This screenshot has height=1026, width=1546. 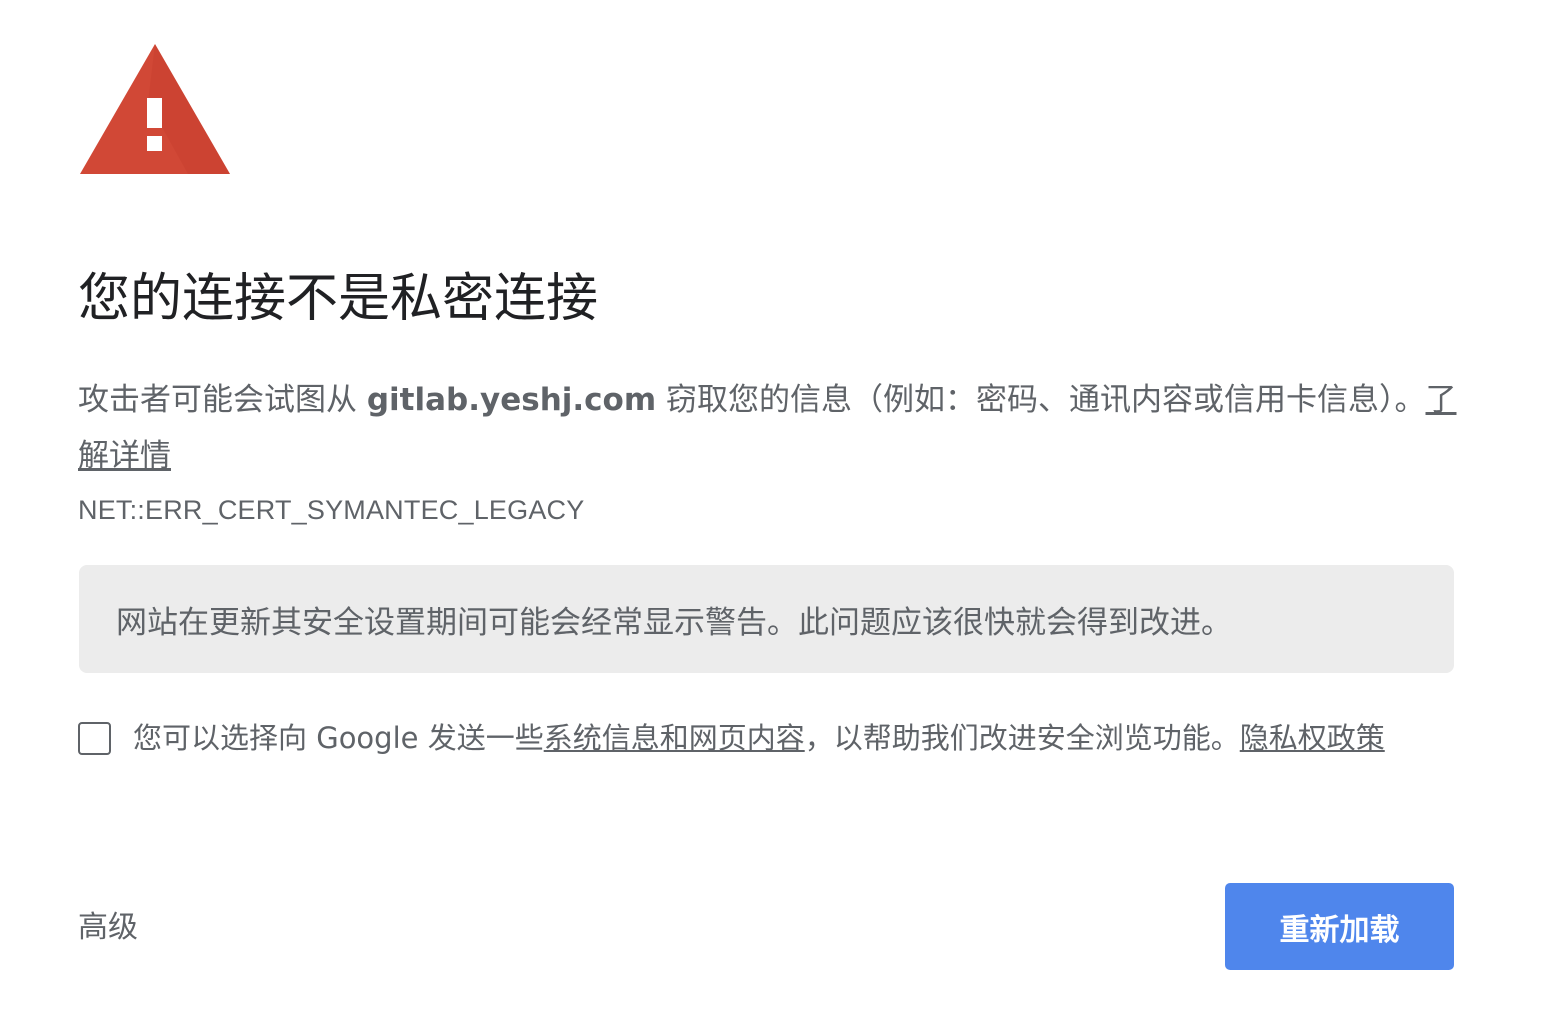 I want to click on explanation-prefix: 攻击者可能会试图从, so click(x=222, y=400).